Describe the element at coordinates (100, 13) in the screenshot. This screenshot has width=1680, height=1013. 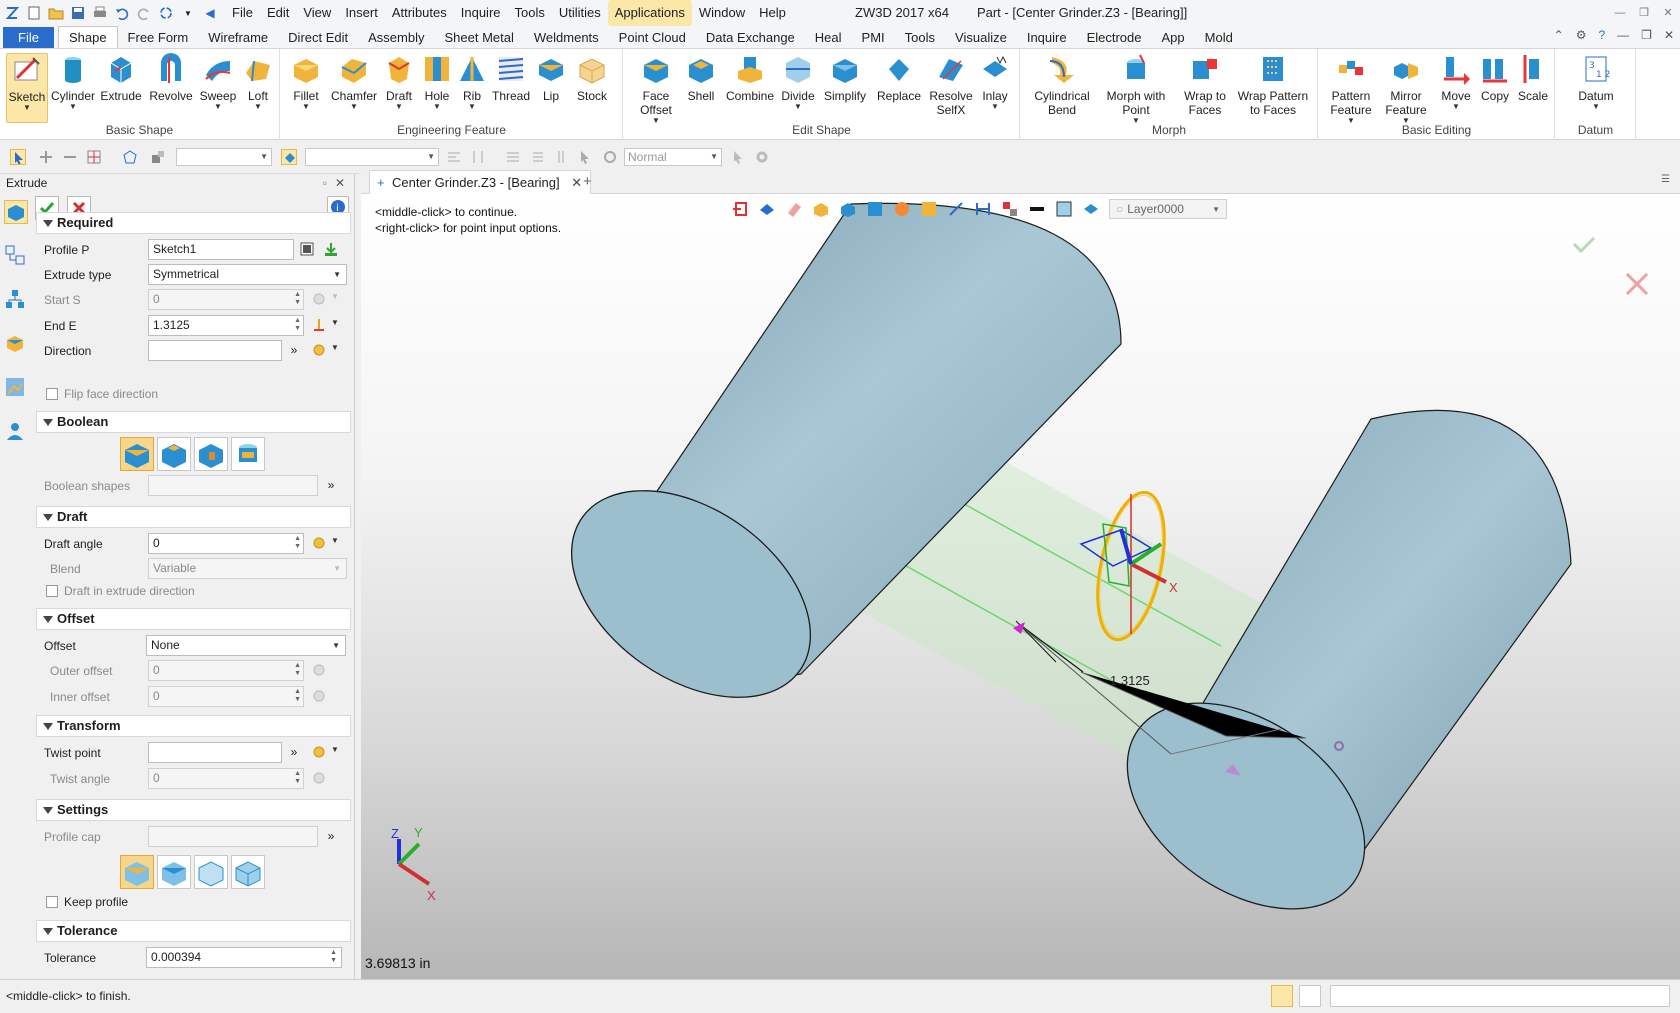
I see `print-icon` at that location.